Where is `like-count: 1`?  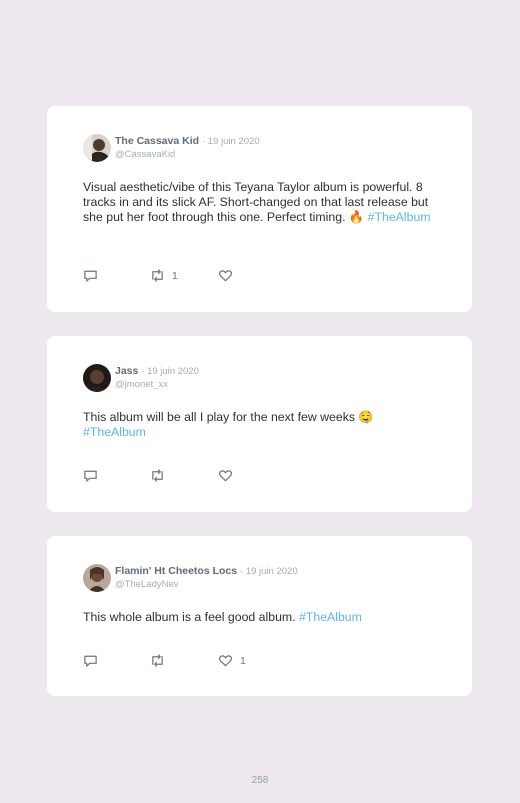
like-count: 1 is located at coordinates (243, 660).